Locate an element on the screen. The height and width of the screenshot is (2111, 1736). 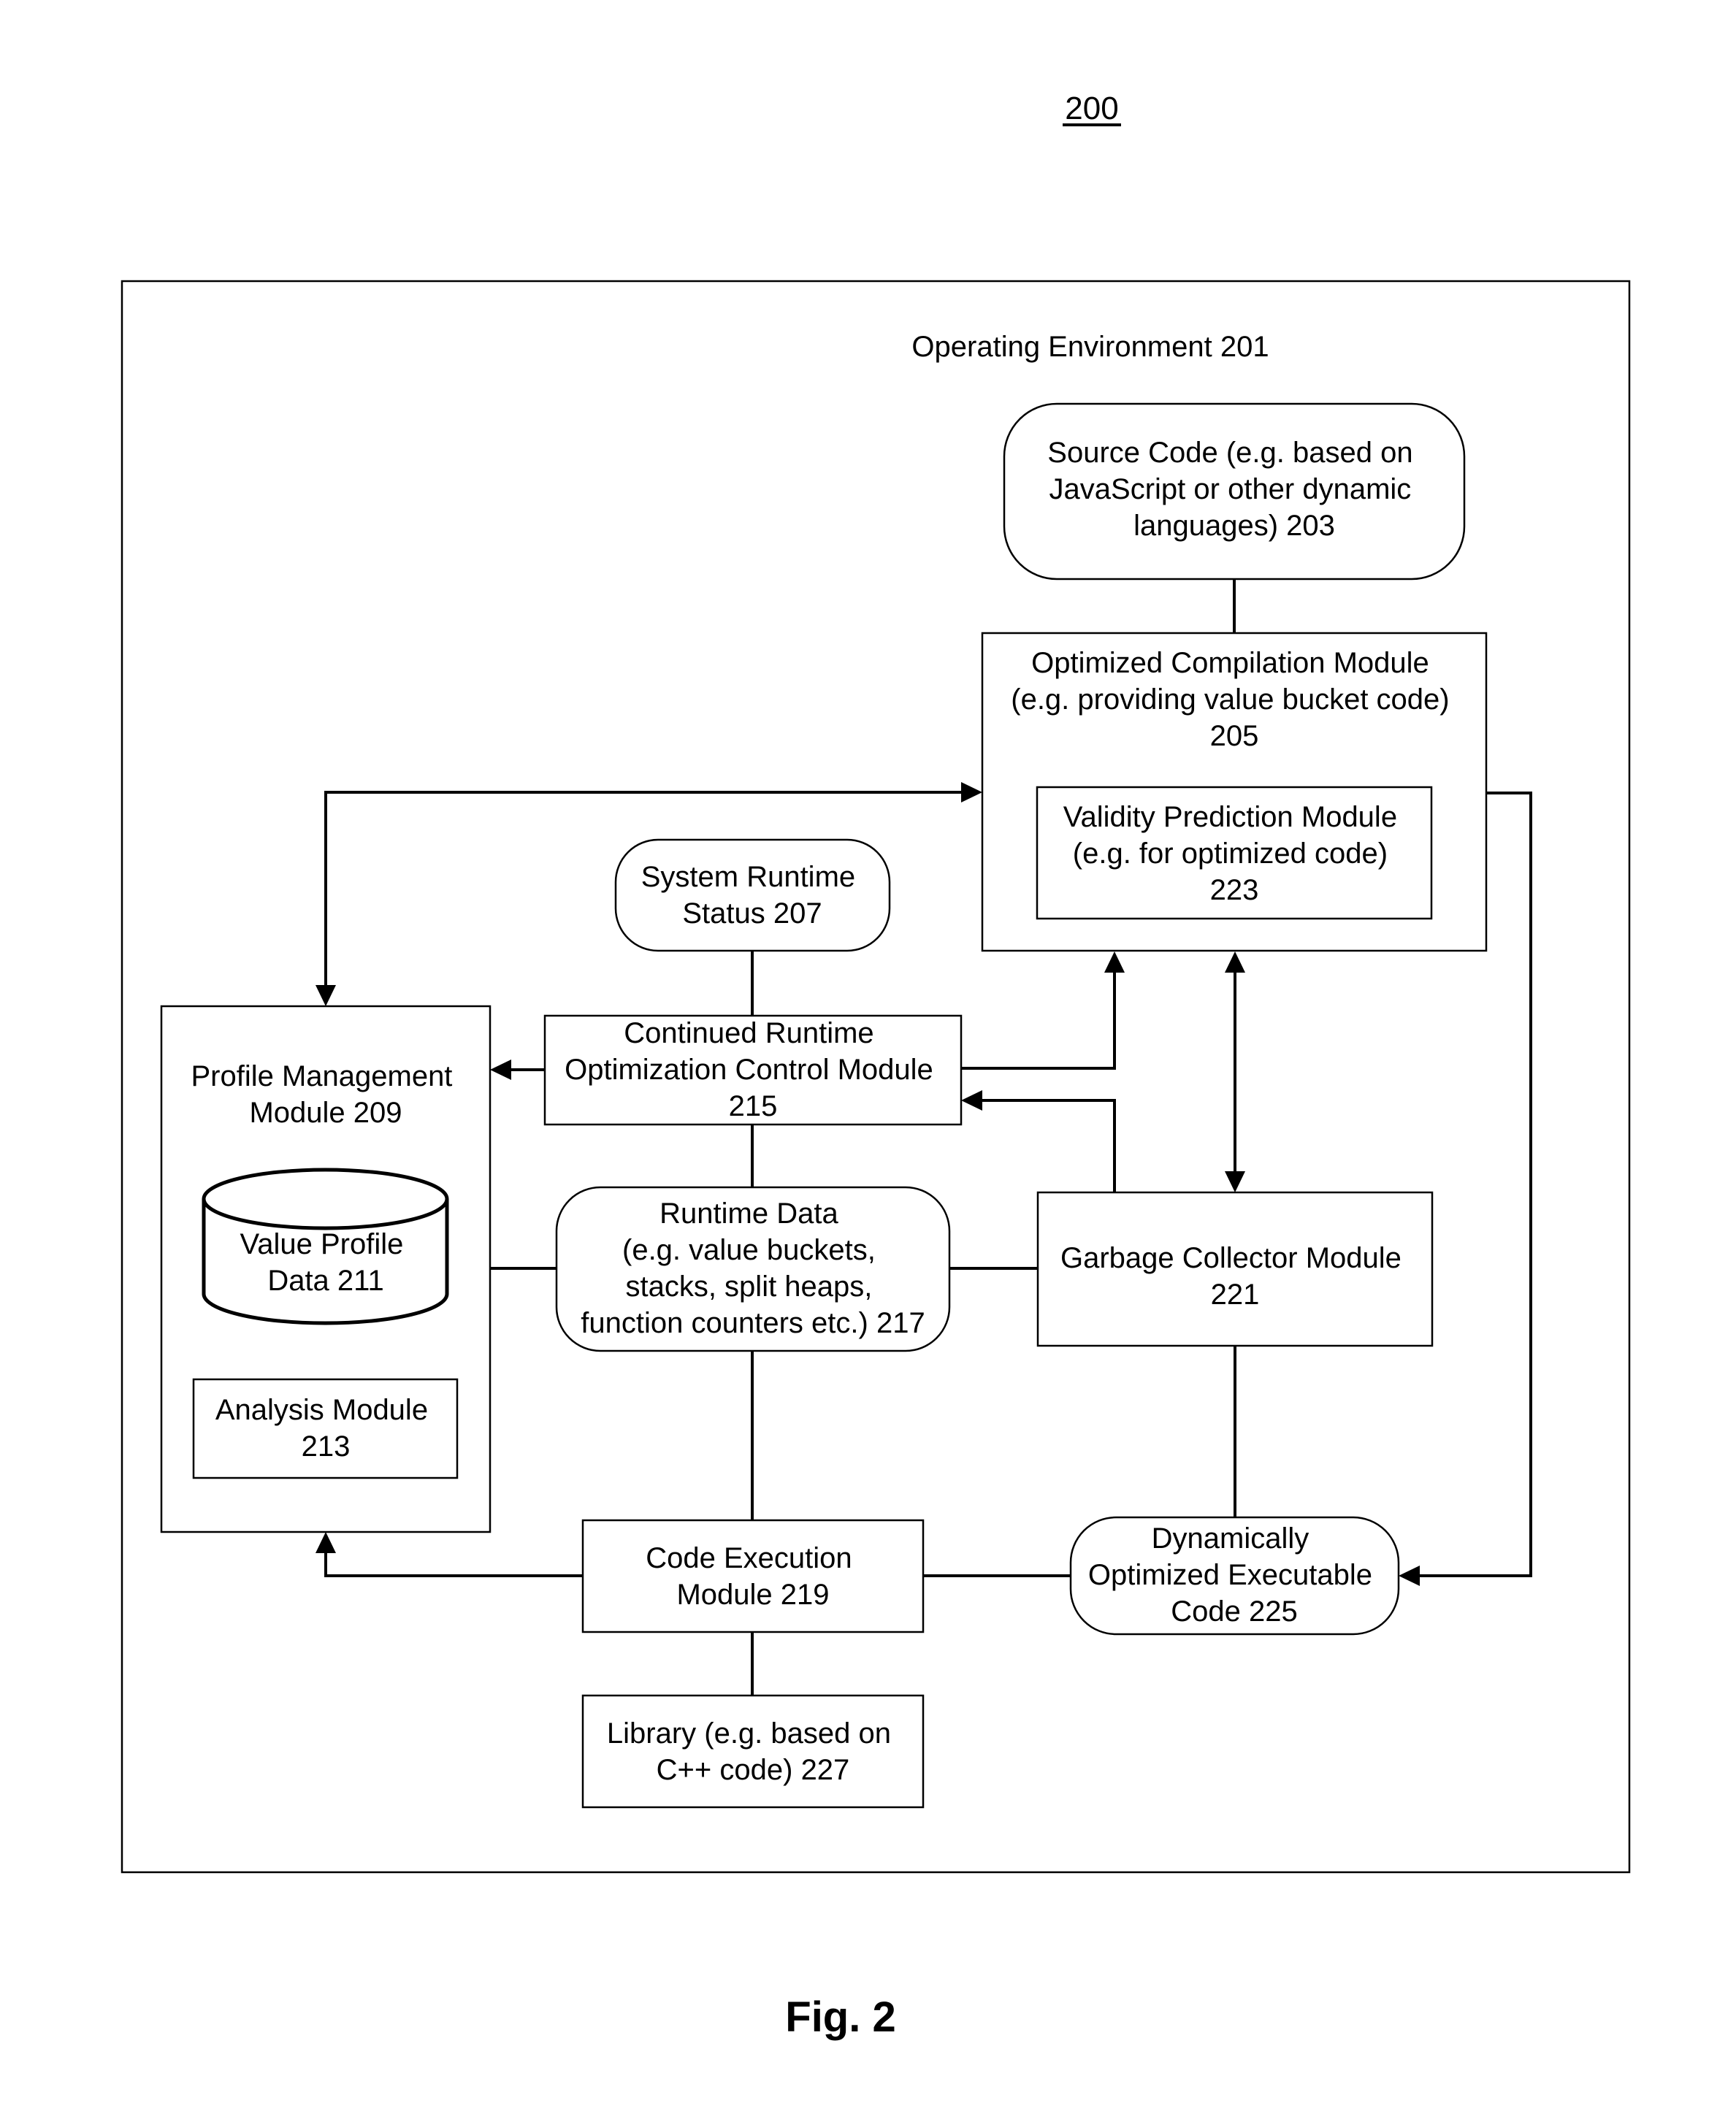
database-cylinder-top is located at coordinates (325, 1199).